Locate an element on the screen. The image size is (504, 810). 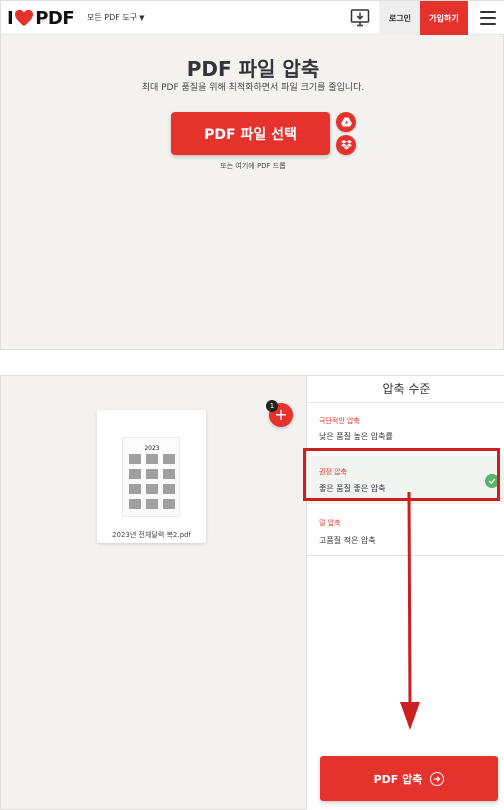
file-thumbnail: 2023 is located at coordinates (151, 477).